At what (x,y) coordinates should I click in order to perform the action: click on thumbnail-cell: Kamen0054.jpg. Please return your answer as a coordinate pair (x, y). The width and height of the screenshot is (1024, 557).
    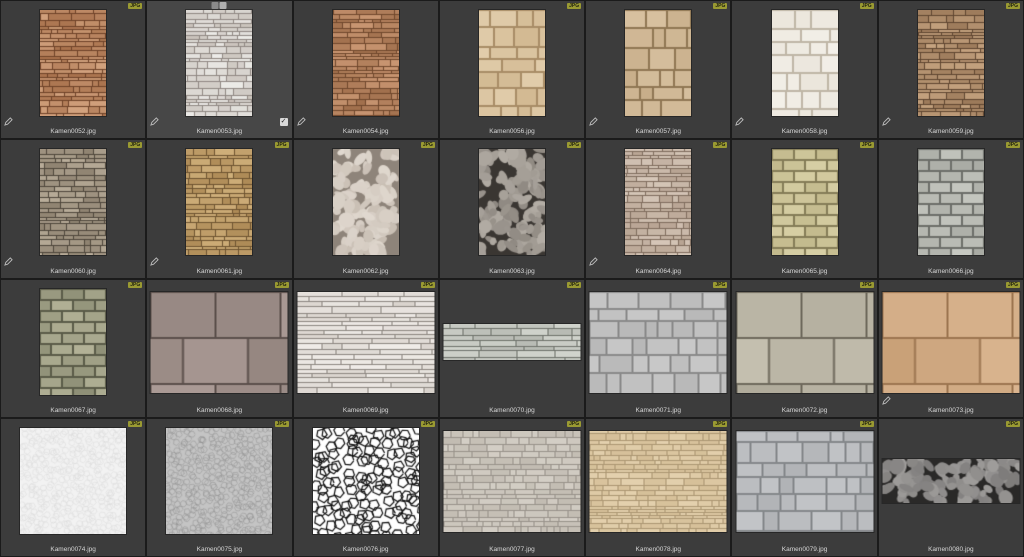
    Looking at the image, I should click on (365, 70).